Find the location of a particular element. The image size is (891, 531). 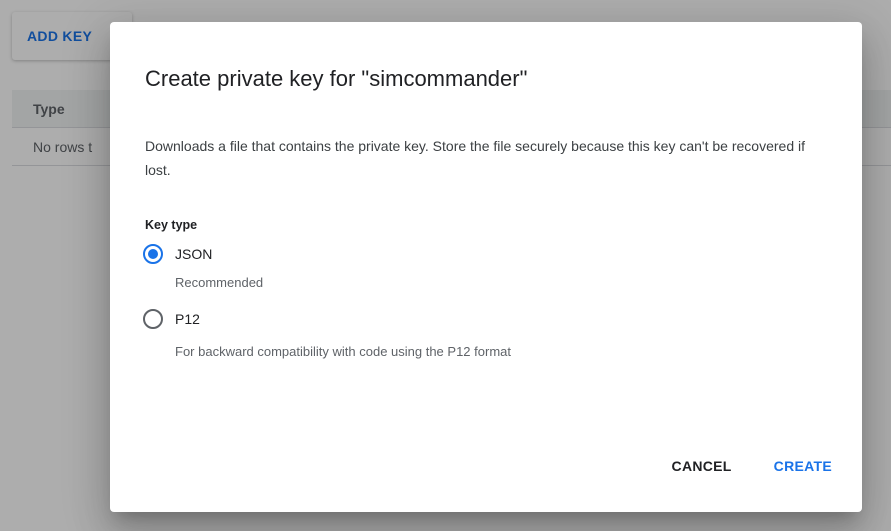

radio-option-json: JSON is located at coordinates (177, 254).